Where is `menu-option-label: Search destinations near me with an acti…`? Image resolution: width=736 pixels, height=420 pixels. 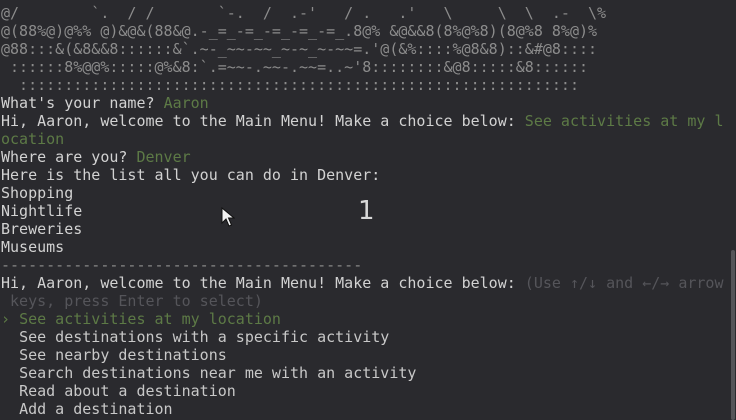 menu-option-label: Search destinations near me with an acti… is located at coordinates (218, 373).